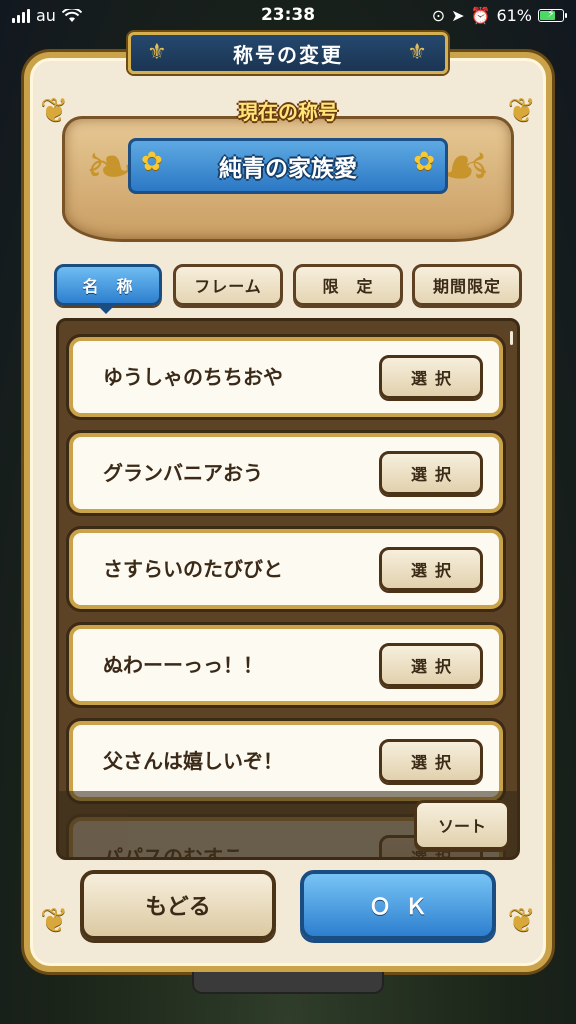 The height and width of the screenshot is (1024, 576). I want to click on status-right: ⊙ ➤ ⏰ 61% ⚡, so click(499, 15).